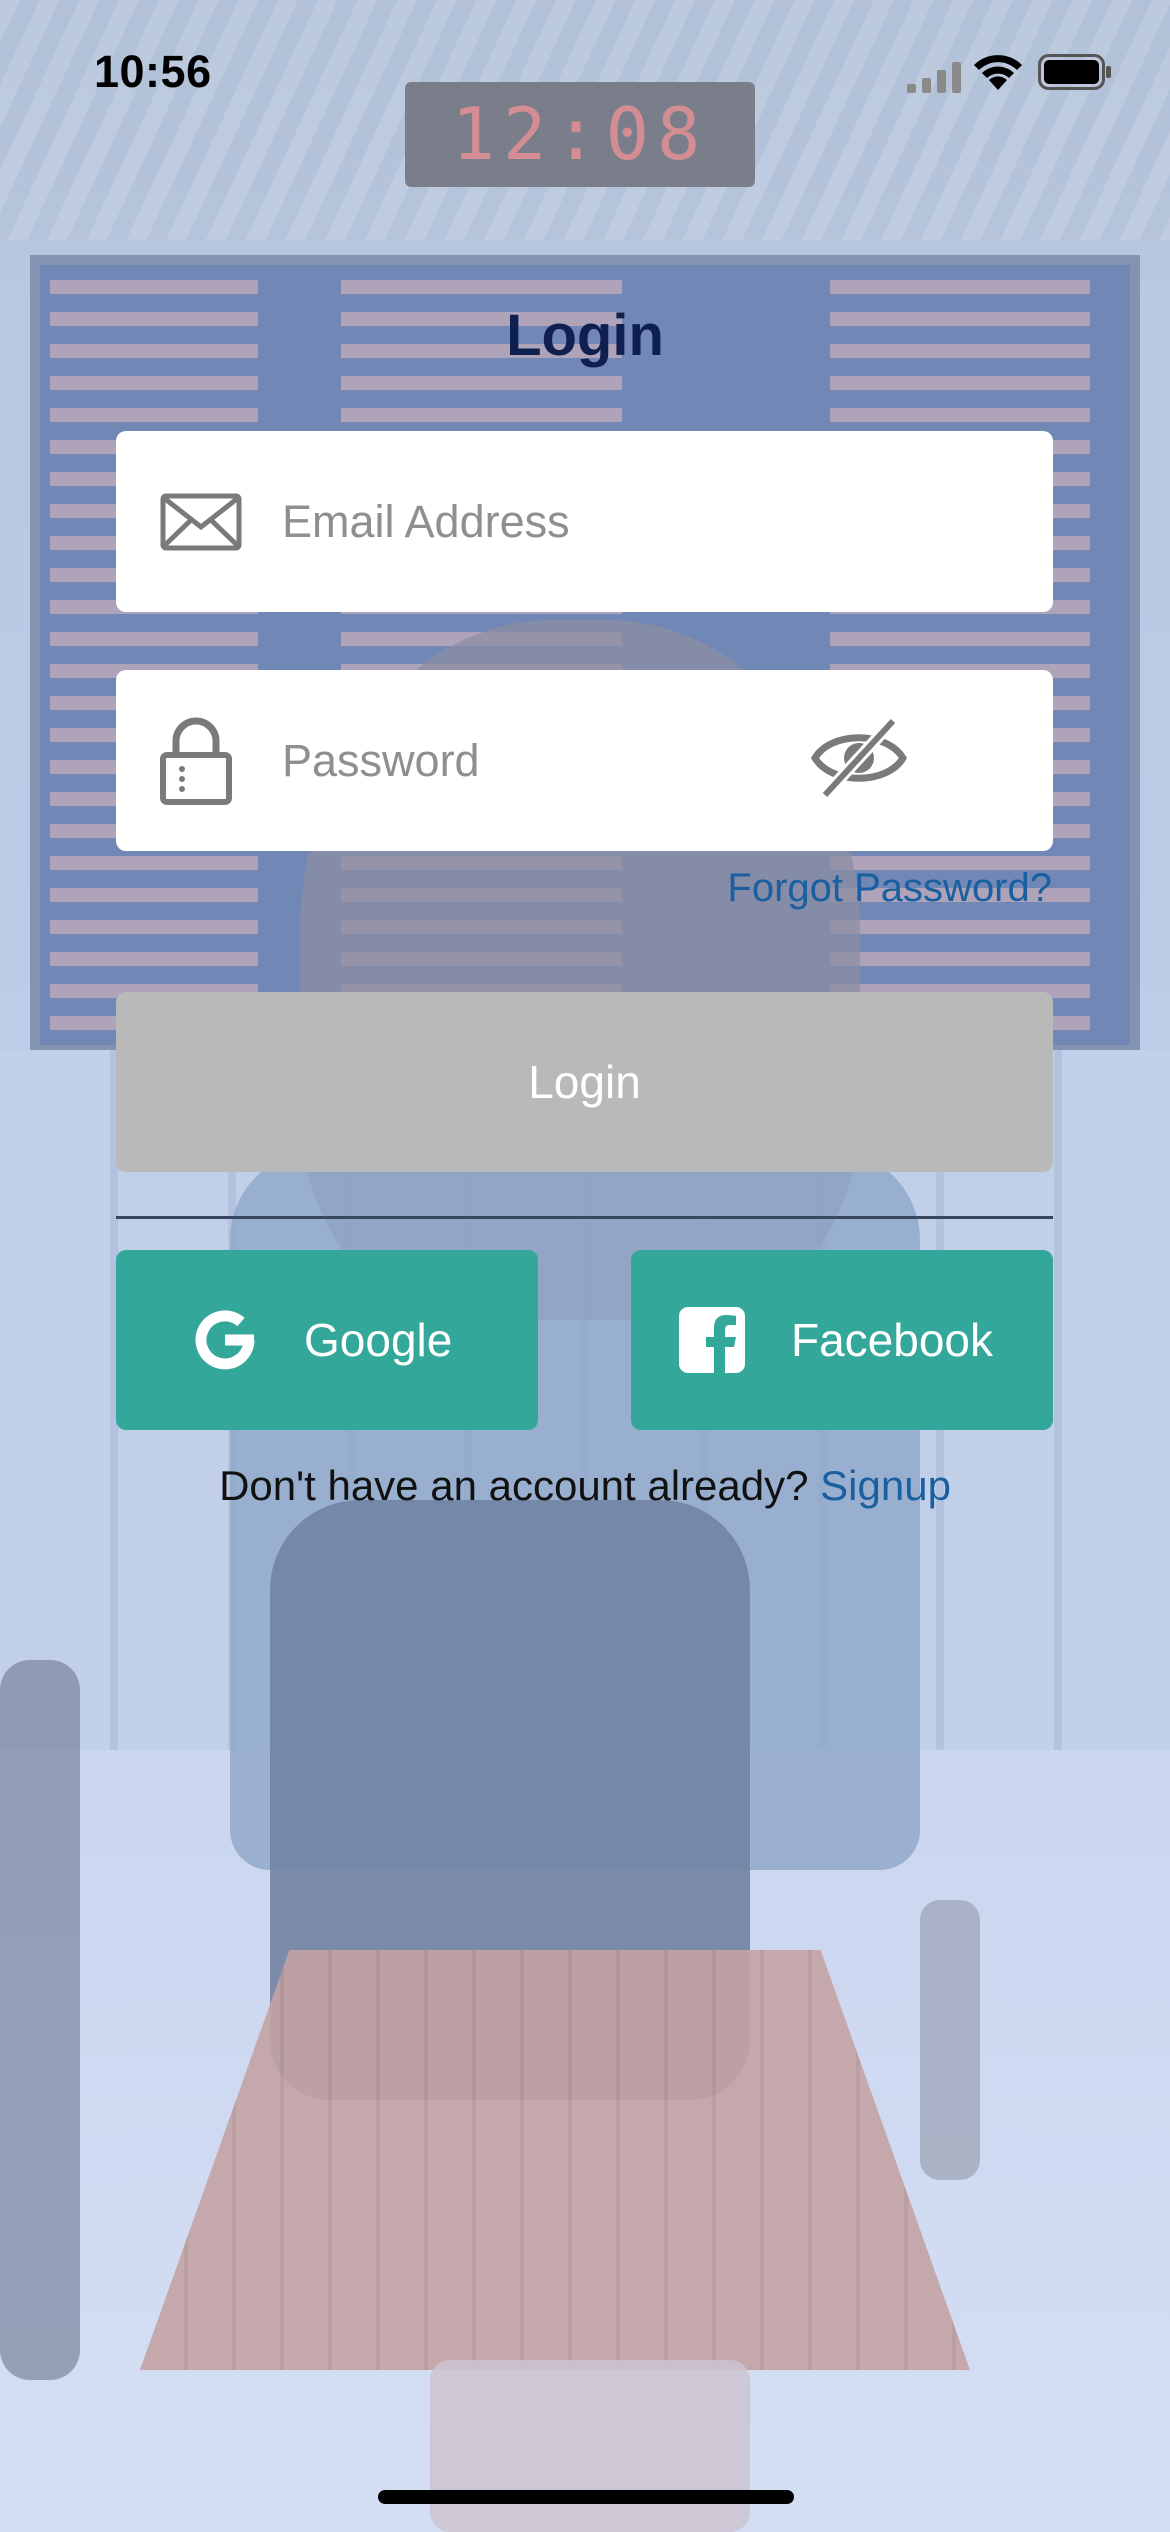 This screenshot has width=1170, height=2532. Describe the element at coordinates (892, 1340) in the screenshot. I see `facebook-button-label: Facebook` at that location.